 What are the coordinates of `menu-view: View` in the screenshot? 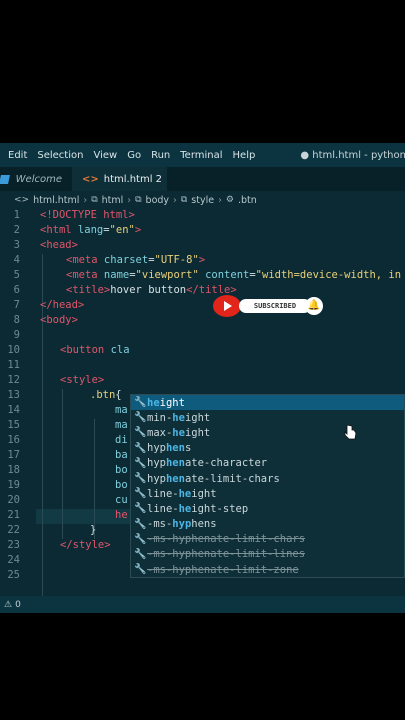 It's located at (105, 155).